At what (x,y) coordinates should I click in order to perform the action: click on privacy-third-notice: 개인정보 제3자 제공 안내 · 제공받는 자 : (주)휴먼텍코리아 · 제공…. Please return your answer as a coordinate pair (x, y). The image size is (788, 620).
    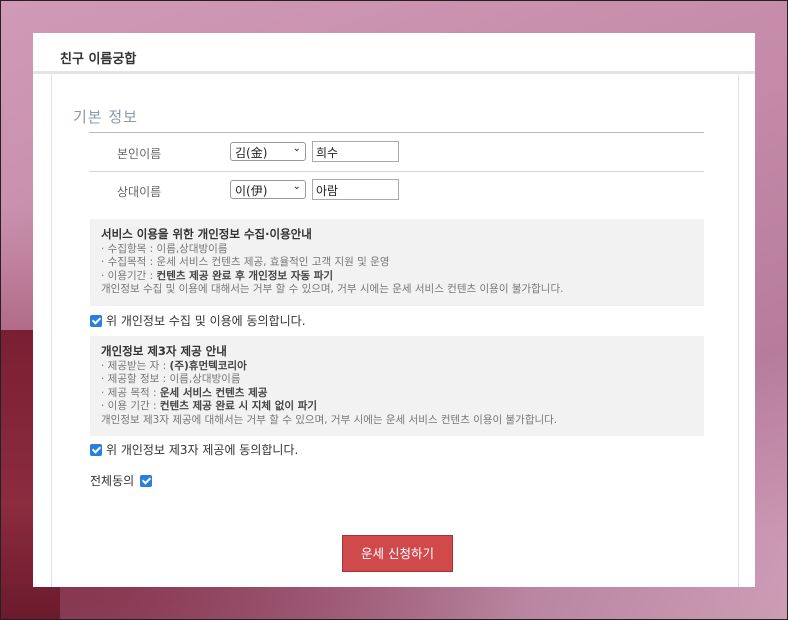
    Looking at the image, I should click on (397, 386).